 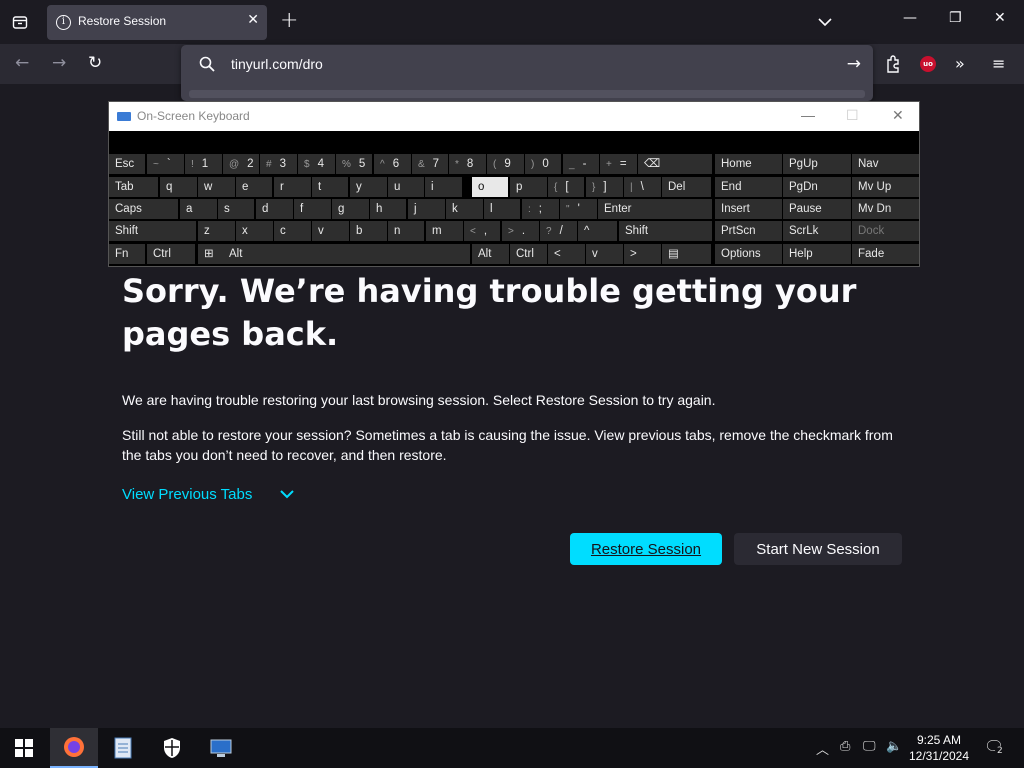 What do you see at coordinates (540, 209) in the screenshot?
I see `osk-key: :;` at bounding box center [540, 209].